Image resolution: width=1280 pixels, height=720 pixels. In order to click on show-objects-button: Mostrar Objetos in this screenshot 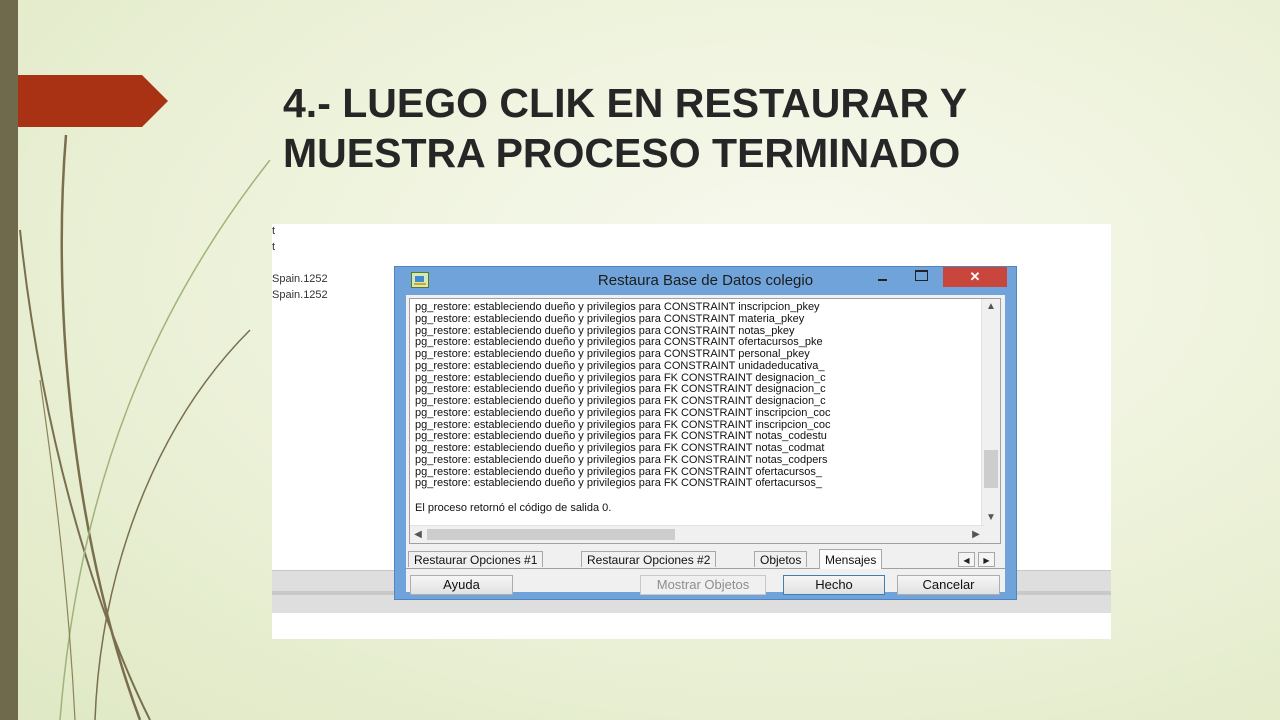, I will do `click(703, 585)`.